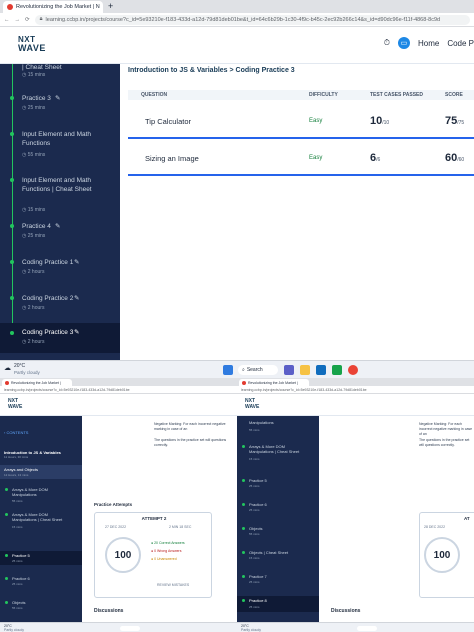 The image size is (474, 632). I want to click on browser-tab-bar: Revolutionizing the Job Market |, so click(118, 382).